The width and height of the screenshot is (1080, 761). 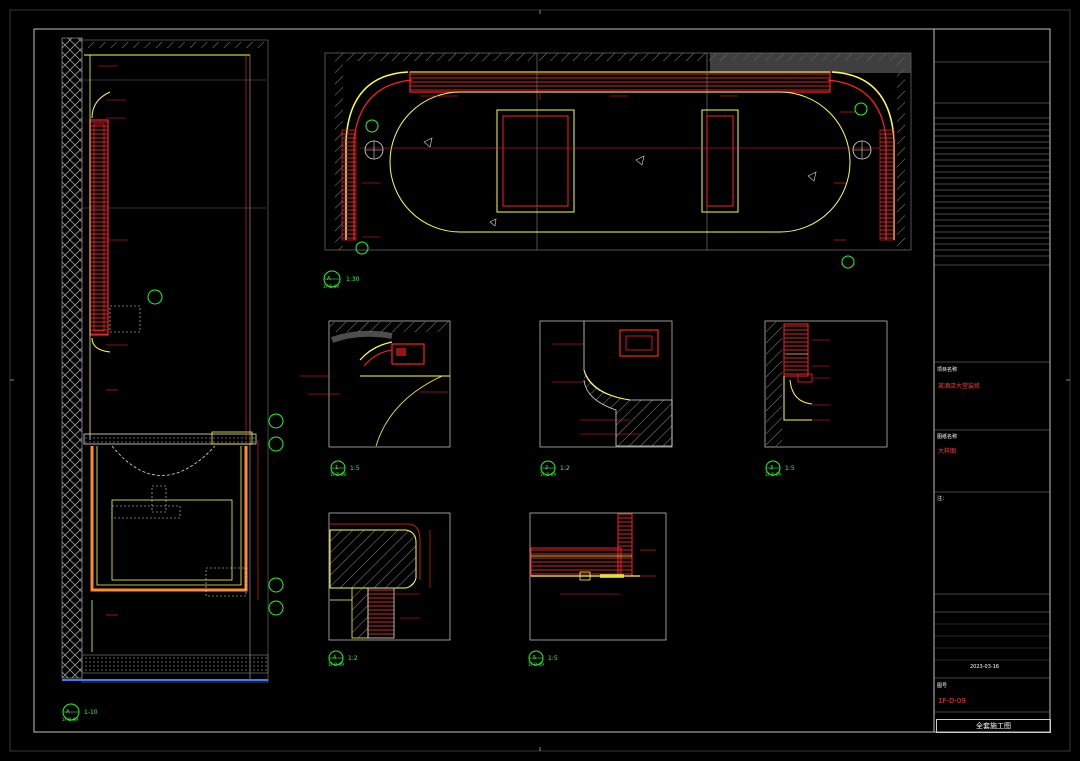 What do you see at coordinates (790, 468) in the screenshot?
I see `detail-3-caption: 1:5` at bounding box center [790, 468].